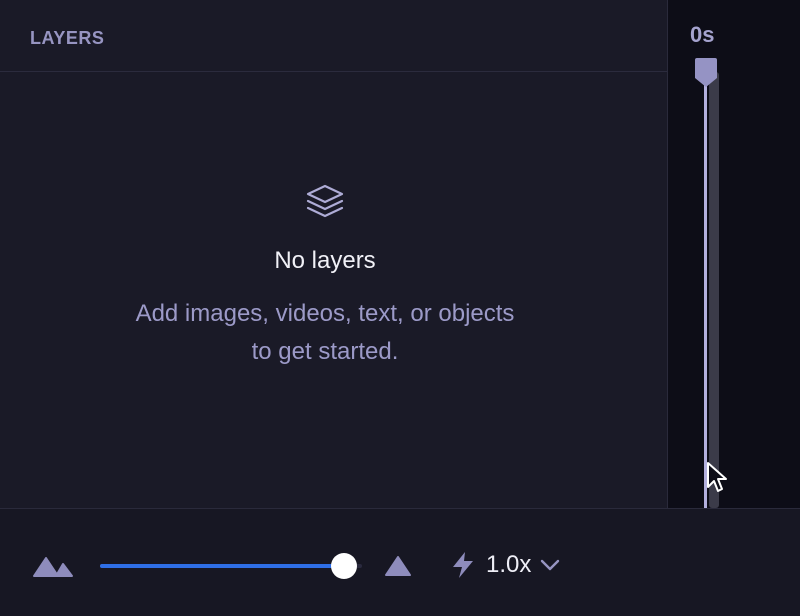 Image resolution: width=800 pixels, height=616 pixels. What do you see at coordinates (222, 566) in the screenshot?
I see `zoom-slider-fill` at bounding box center [222, 566].